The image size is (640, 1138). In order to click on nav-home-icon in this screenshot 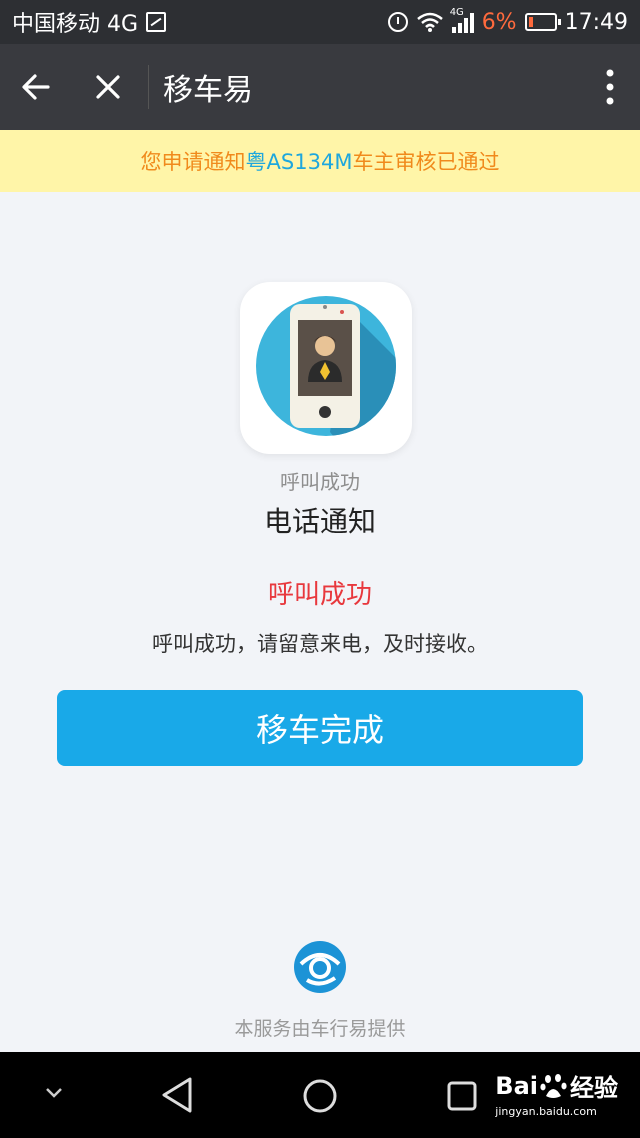, I will do `click(320, 1096)`.